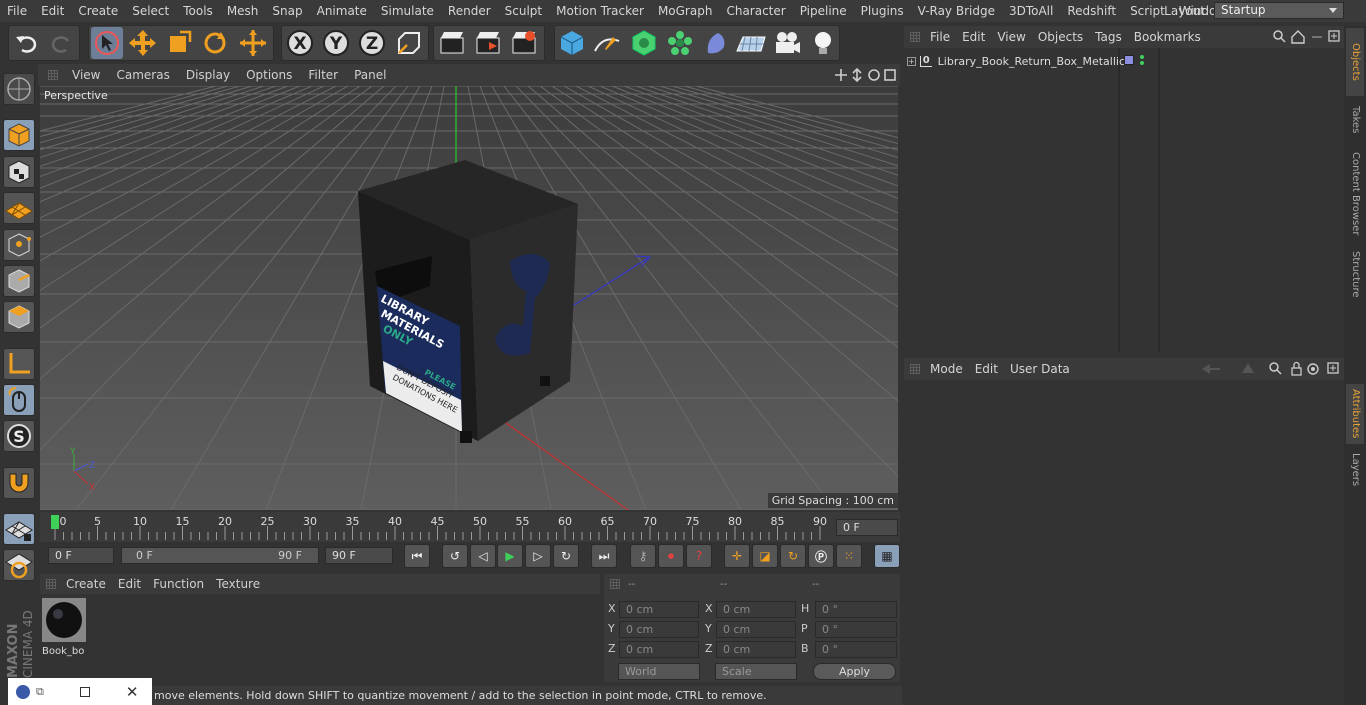 The image size is (1366, 705). What do you see at coordinates (129, 584) in the screenshot?
I see `material-menu-edit: Edit` at bounding box center [129, 584].